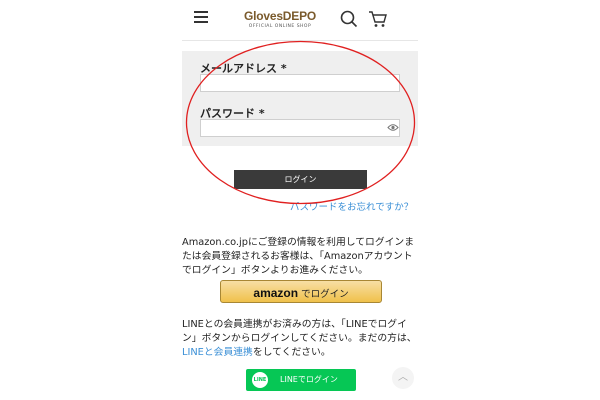 This screenshot has width=600, height=400. Describe the element at coordinates (309, 379) in the screenshot. I see `line-button-label: LINEでログイン` at that location.